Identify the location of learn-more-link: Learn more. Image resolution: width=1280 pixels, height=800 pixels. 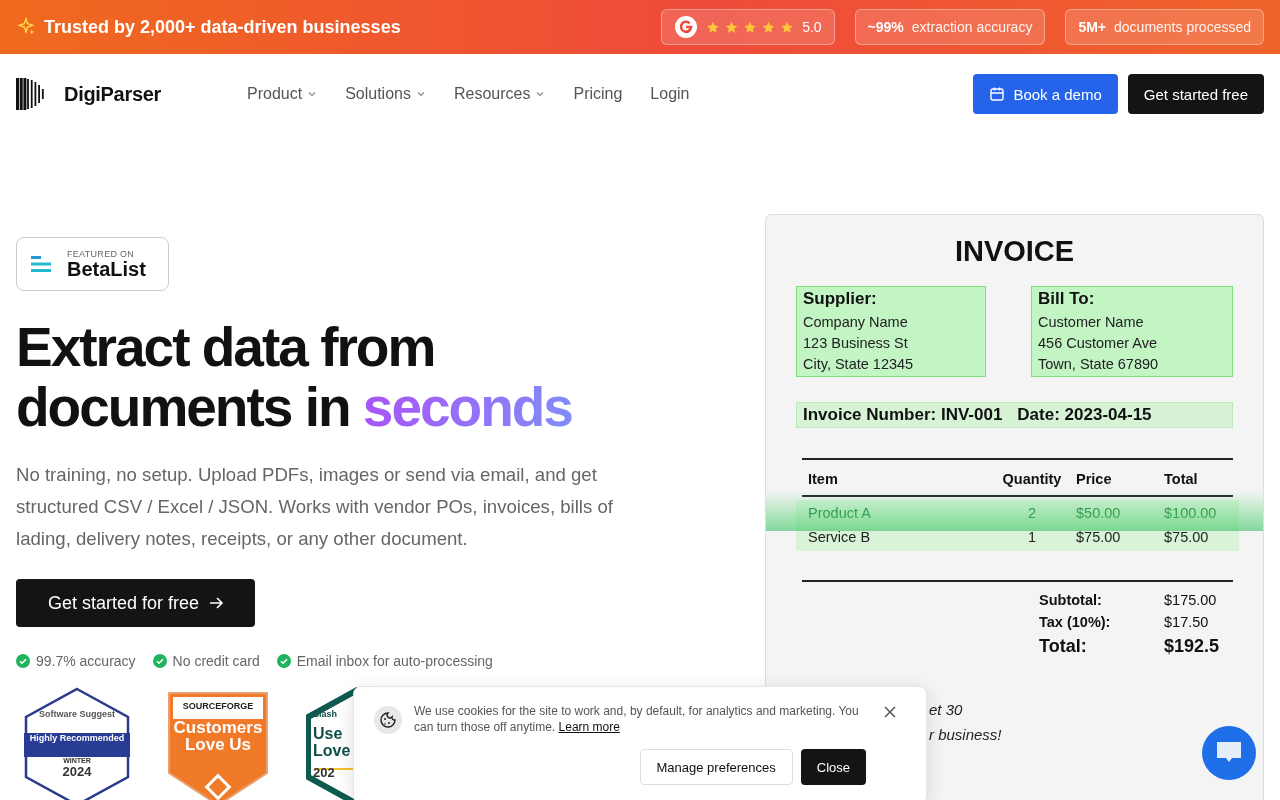
(589, 727).